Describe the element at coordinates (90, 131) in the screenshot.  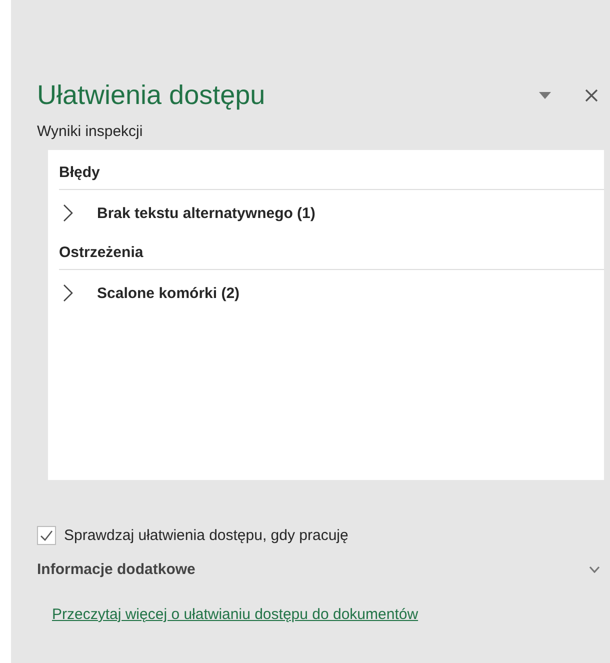
I see `section-label: Wyniki inspekcji` at that location.